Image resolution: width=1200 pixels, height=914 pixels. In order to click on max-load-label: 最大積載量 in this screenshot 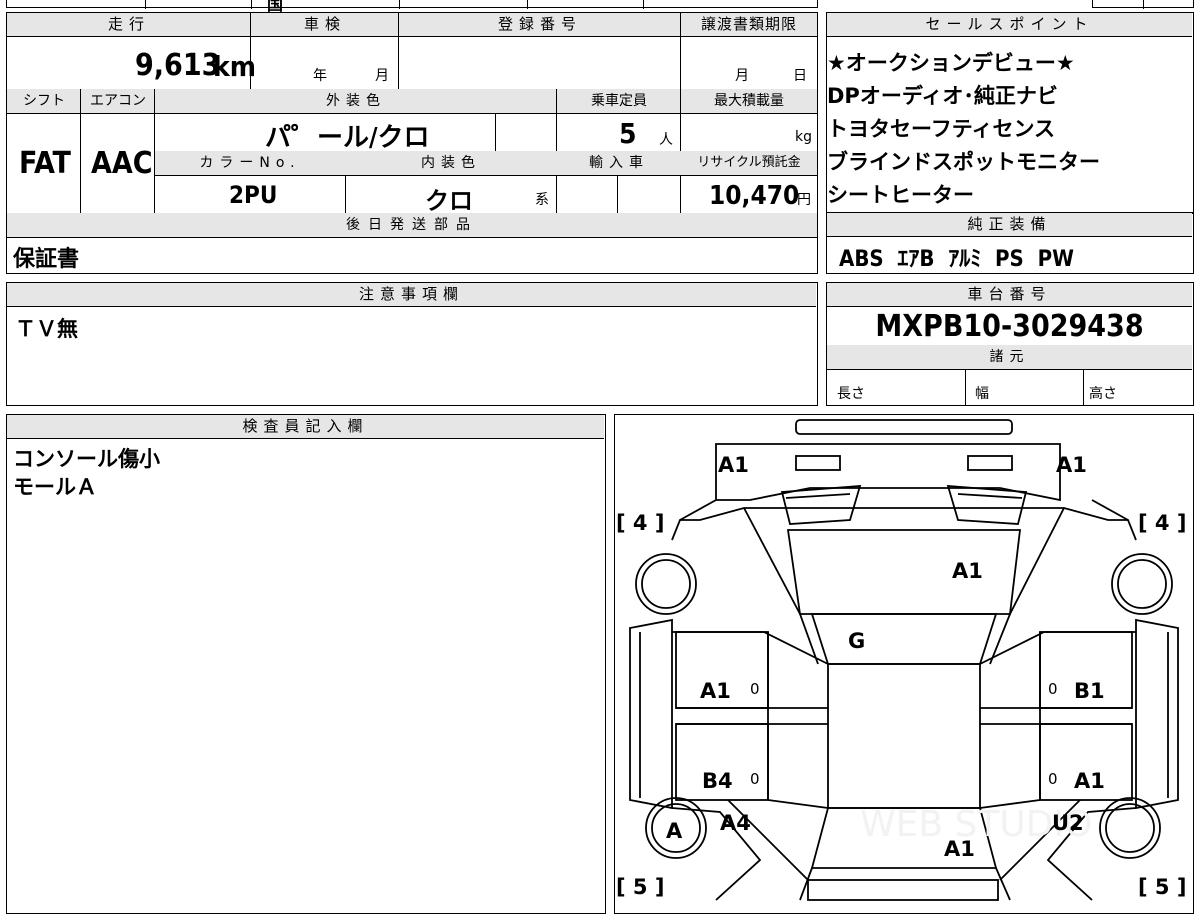, I will do `click(749, 101)`.